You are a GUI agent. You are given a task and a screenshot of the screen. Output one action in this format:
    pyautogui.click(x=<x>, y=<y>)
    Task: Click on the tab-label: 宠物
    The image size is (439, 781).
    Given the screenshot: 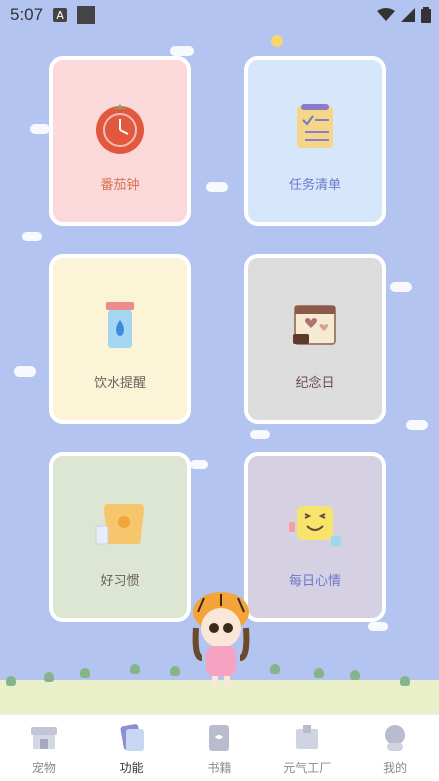 What is the action you would take?
    pyautogui.click(x=43, y=768)
    